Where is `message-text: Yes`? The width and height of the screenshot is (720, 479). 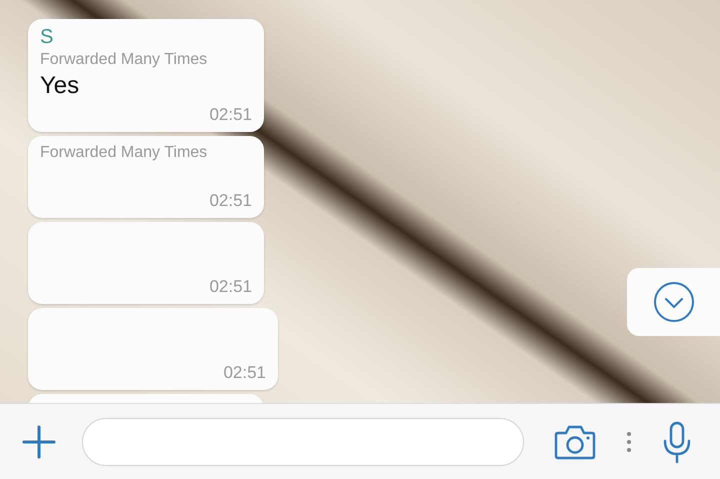
message-text: Yes is located at coordinates (60, 86).